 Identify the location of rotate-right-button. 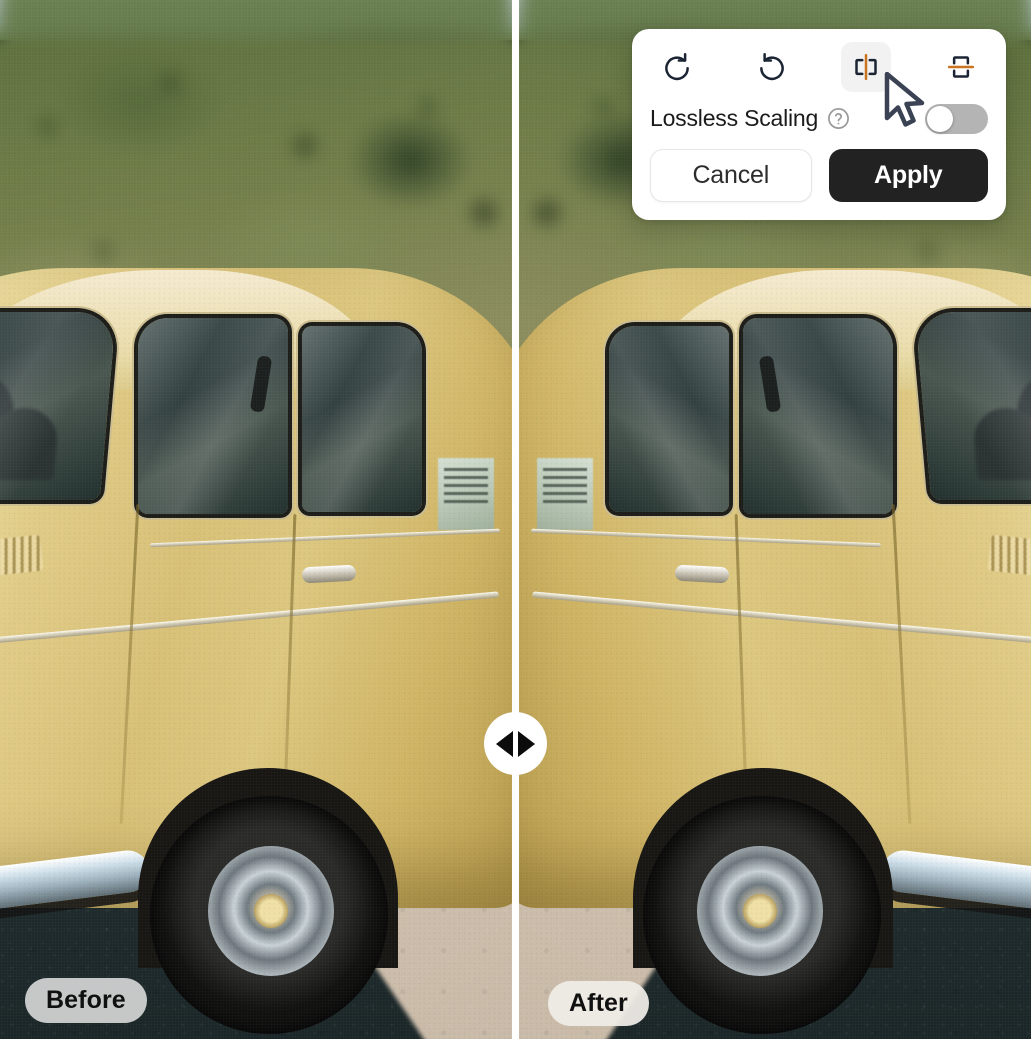
(772, 67).